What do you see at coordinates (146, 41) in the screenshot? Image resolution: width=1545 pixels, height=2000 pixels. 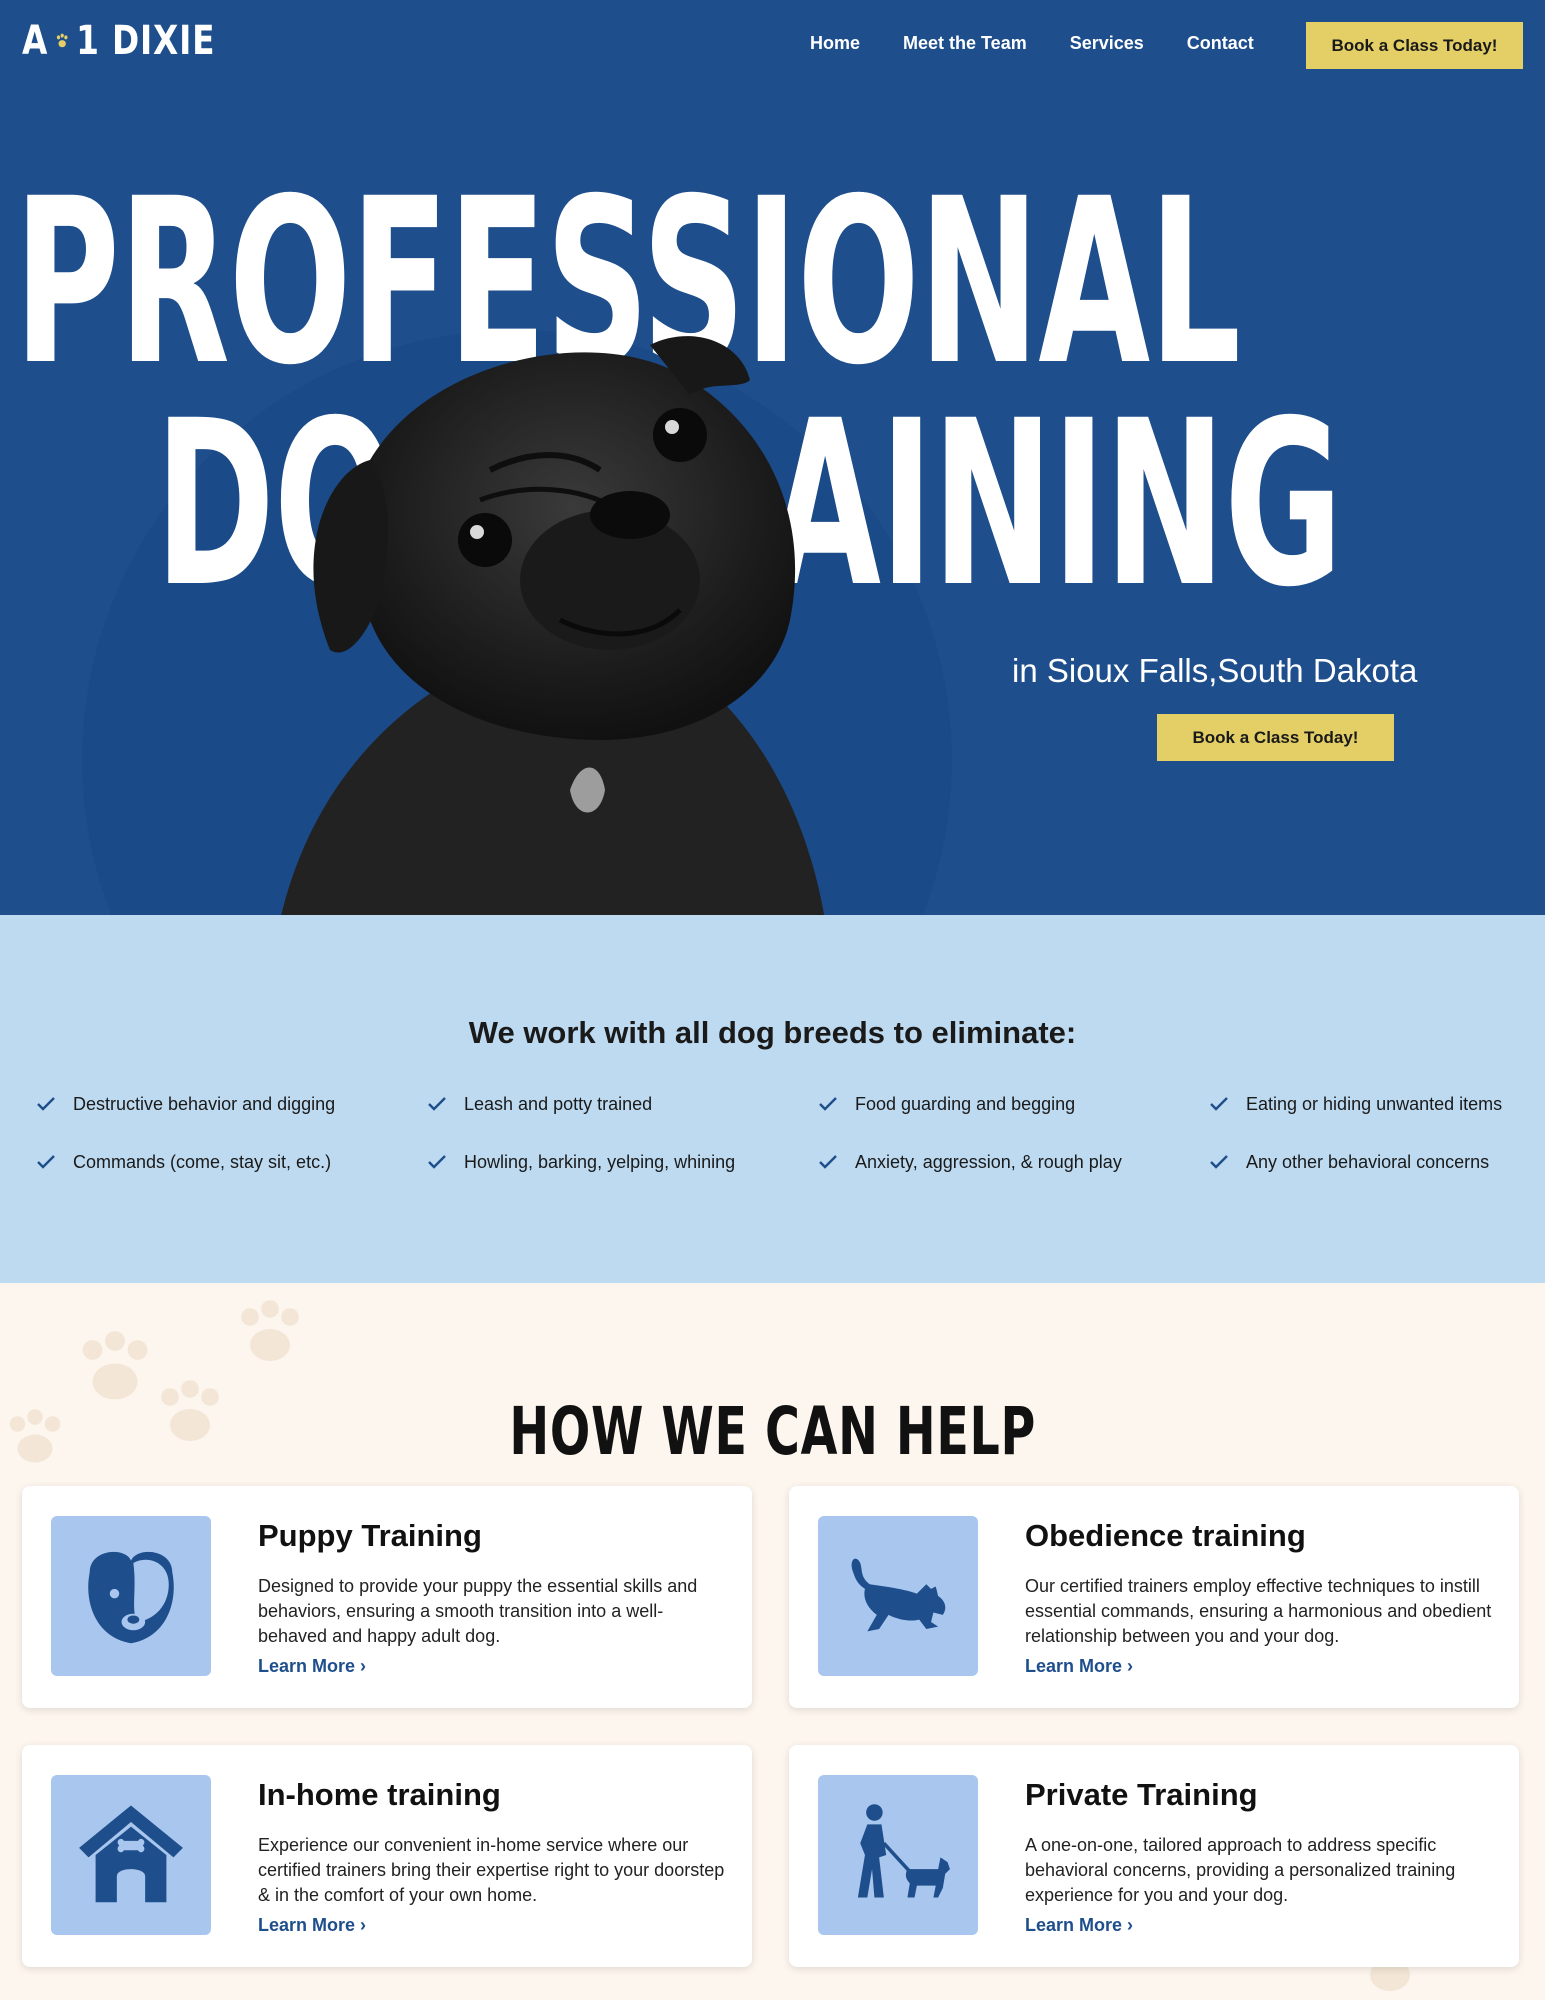 I see `logo-text-right: 1 DIXIE` at bounding box center [146, 41].